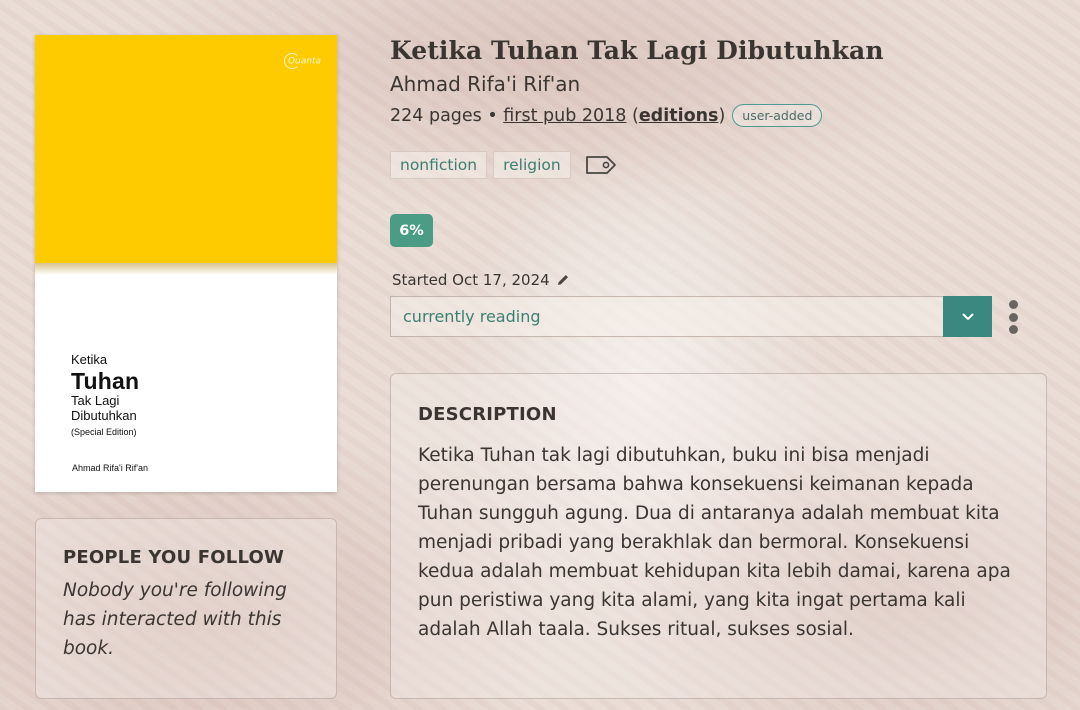 The image size is (1080, 710). What do you see at coordinates (532, 165) in the screenshot?
I see `tag-religion: religion` at bounding box center [532, 165].